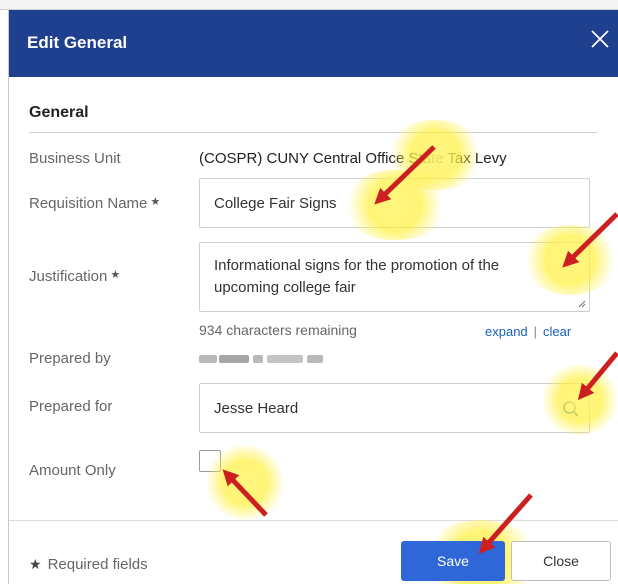 This screenshot has width=618, height=584. What do you see at coordinates (289, 330) in the screenshot?
I see `characters-remaining-text: characters remaining` at bounding box center [289, 330].